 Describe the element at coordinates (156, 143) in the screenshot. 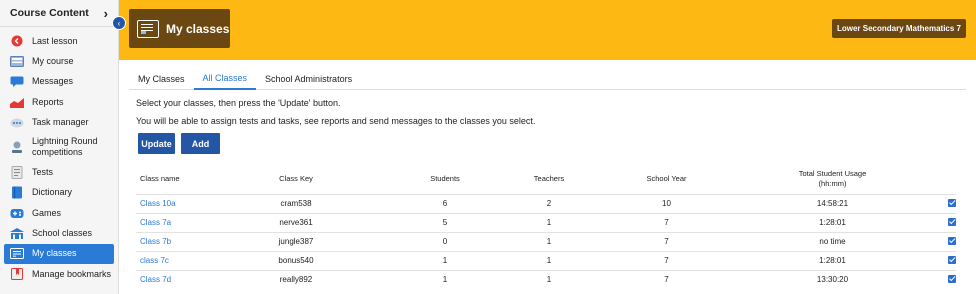

I see `update-button: Update` at that location.